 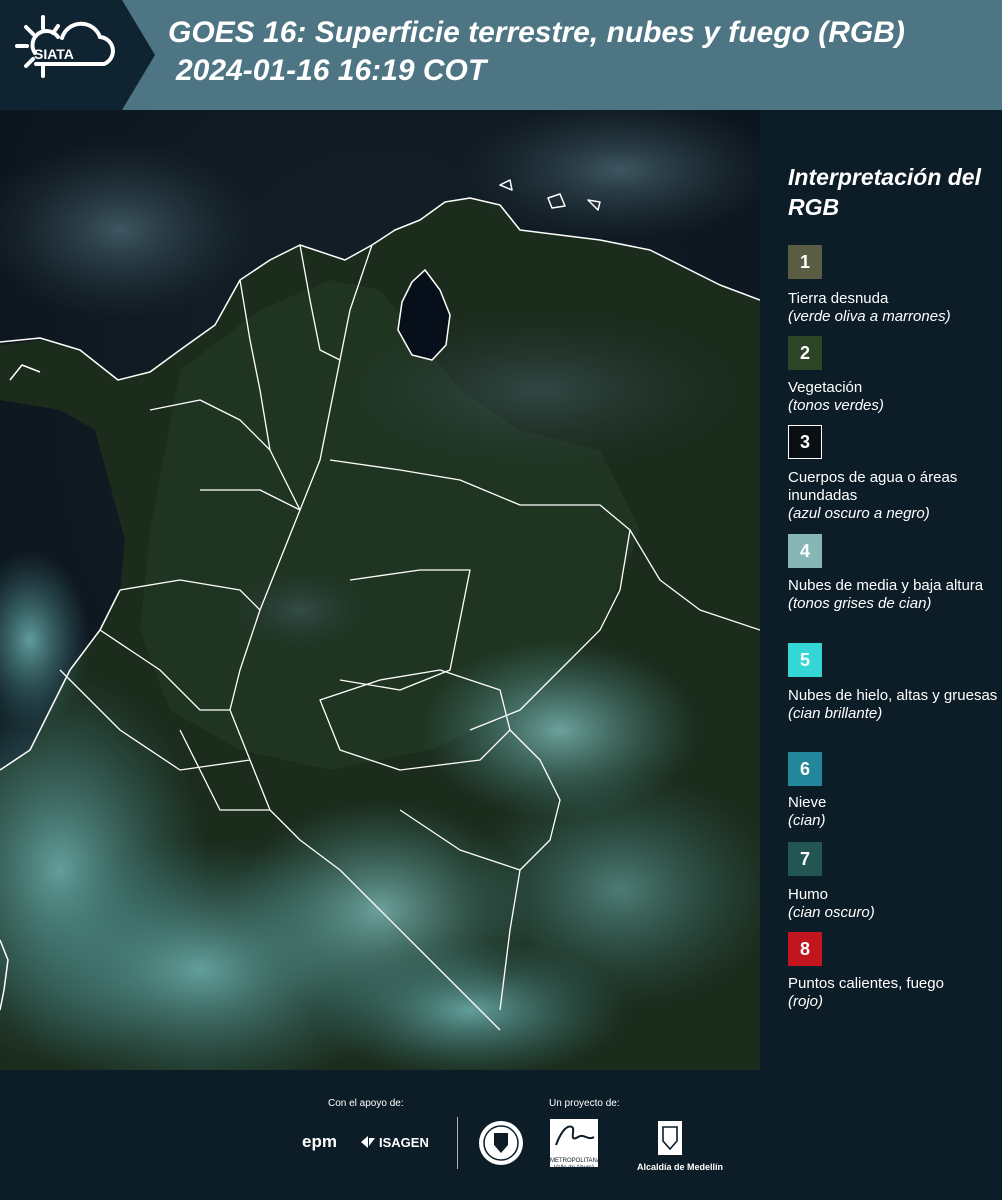 I want to click on alcaldia-logo: Alcaldía de Medellín, so click(x=680, y=1145).